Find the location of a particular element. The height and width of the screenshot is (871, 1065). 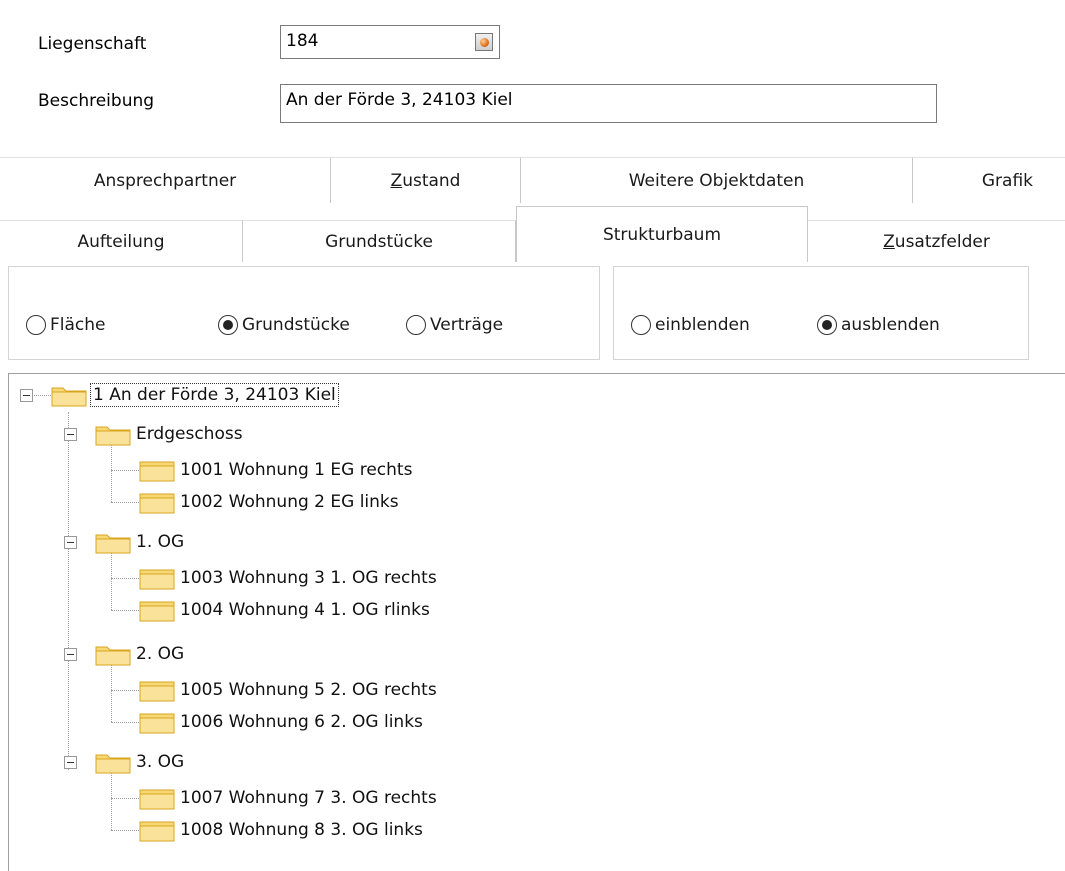

tab-strukturbaum: Strukturbaum is located at coordinates (662, 234).